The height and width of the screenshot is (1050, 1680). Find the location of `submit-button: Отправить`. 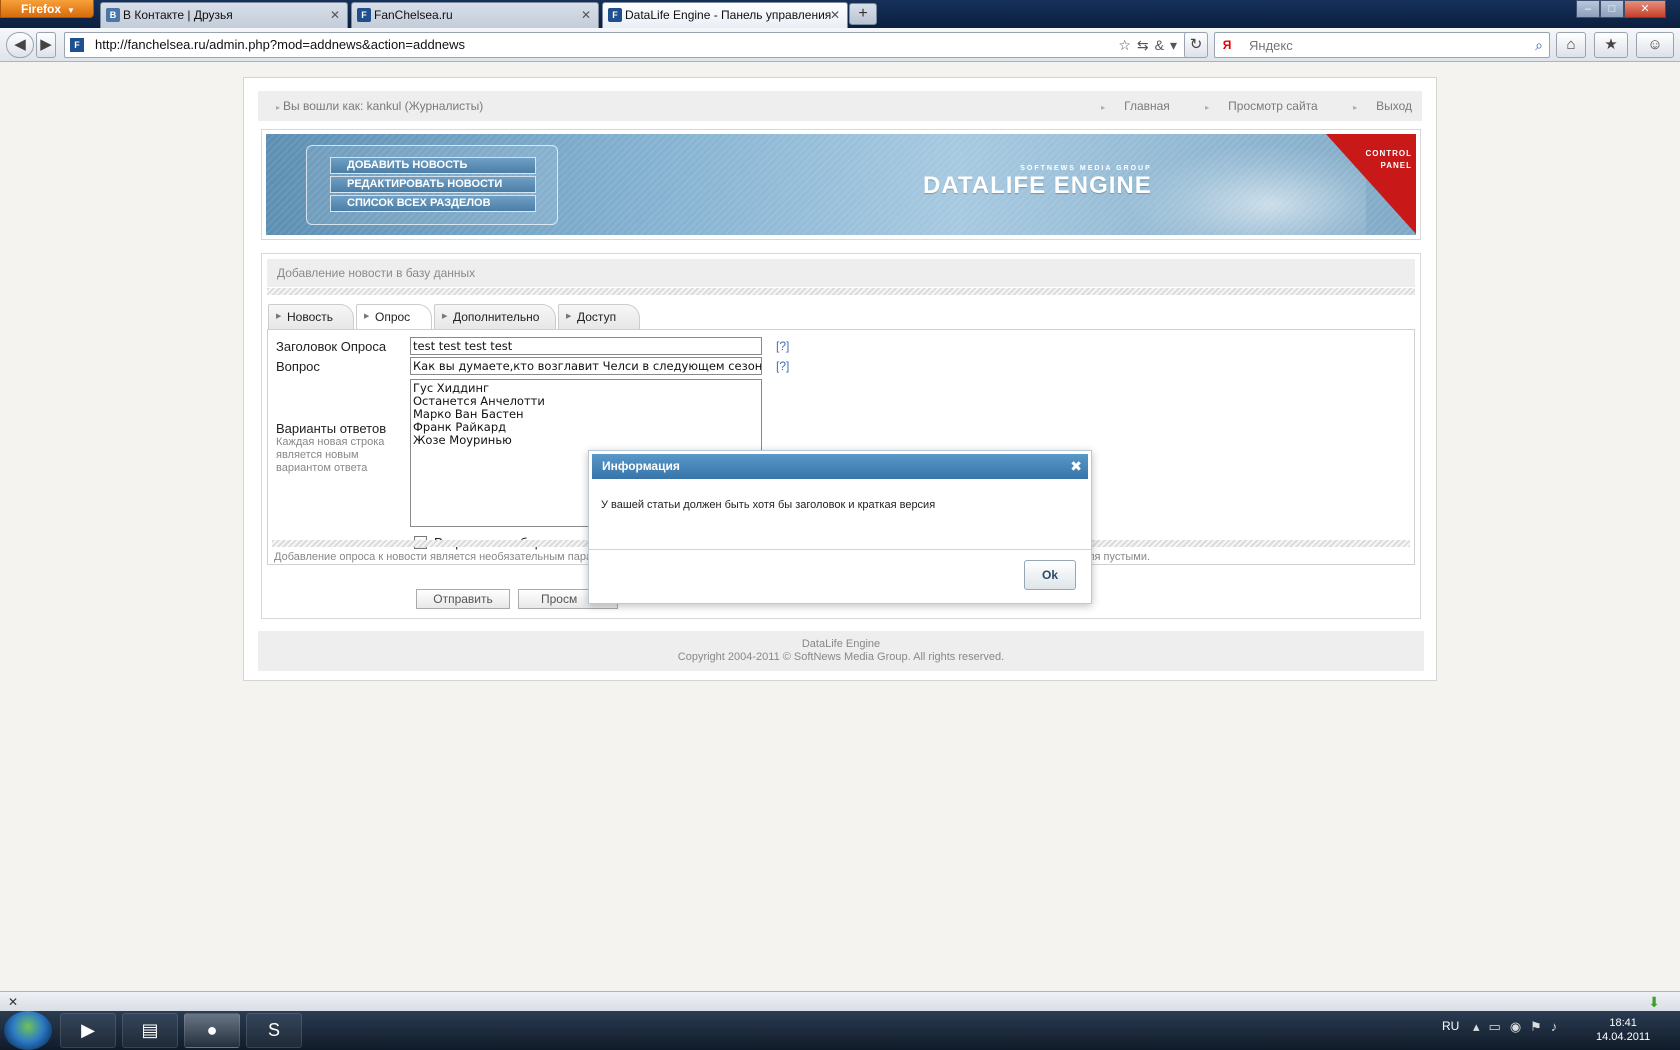

submit-button: Отправить is located at coordinates (463, 599).